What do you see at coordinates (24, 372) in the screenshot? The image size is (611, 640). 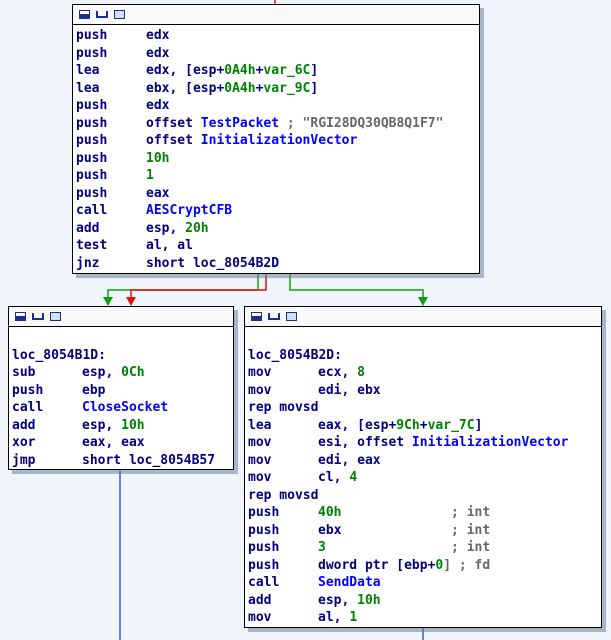 I see `mnemonic: sub` at bounding box center [24, 372].